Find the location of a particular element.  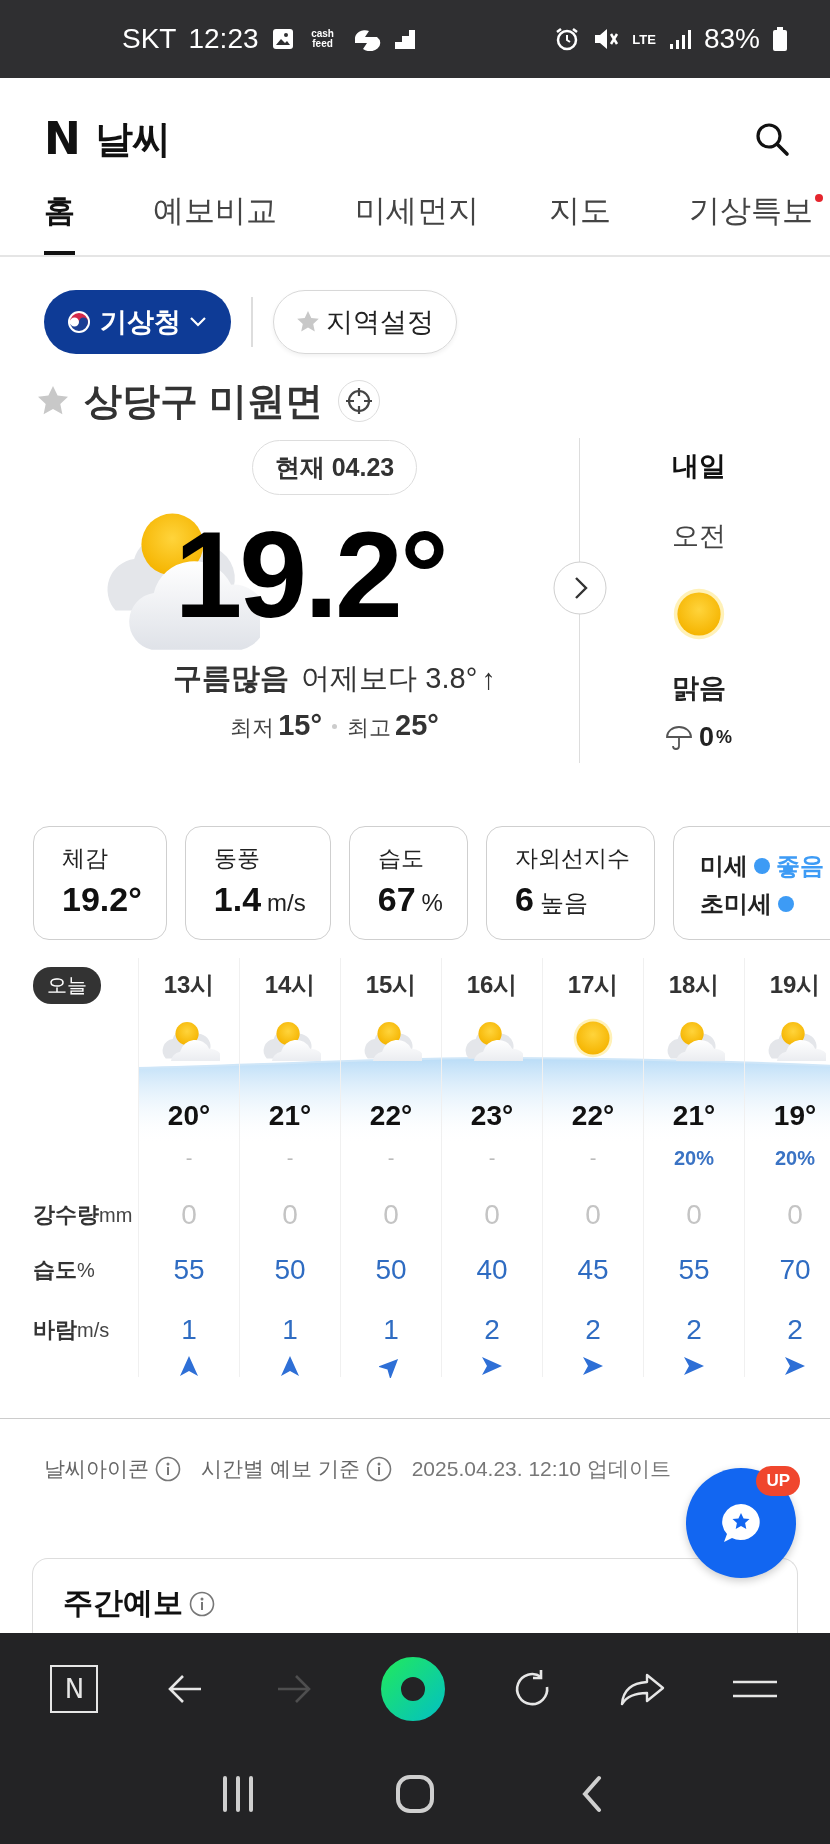

source-button: 기상청 is located at coordinates (137, 322).